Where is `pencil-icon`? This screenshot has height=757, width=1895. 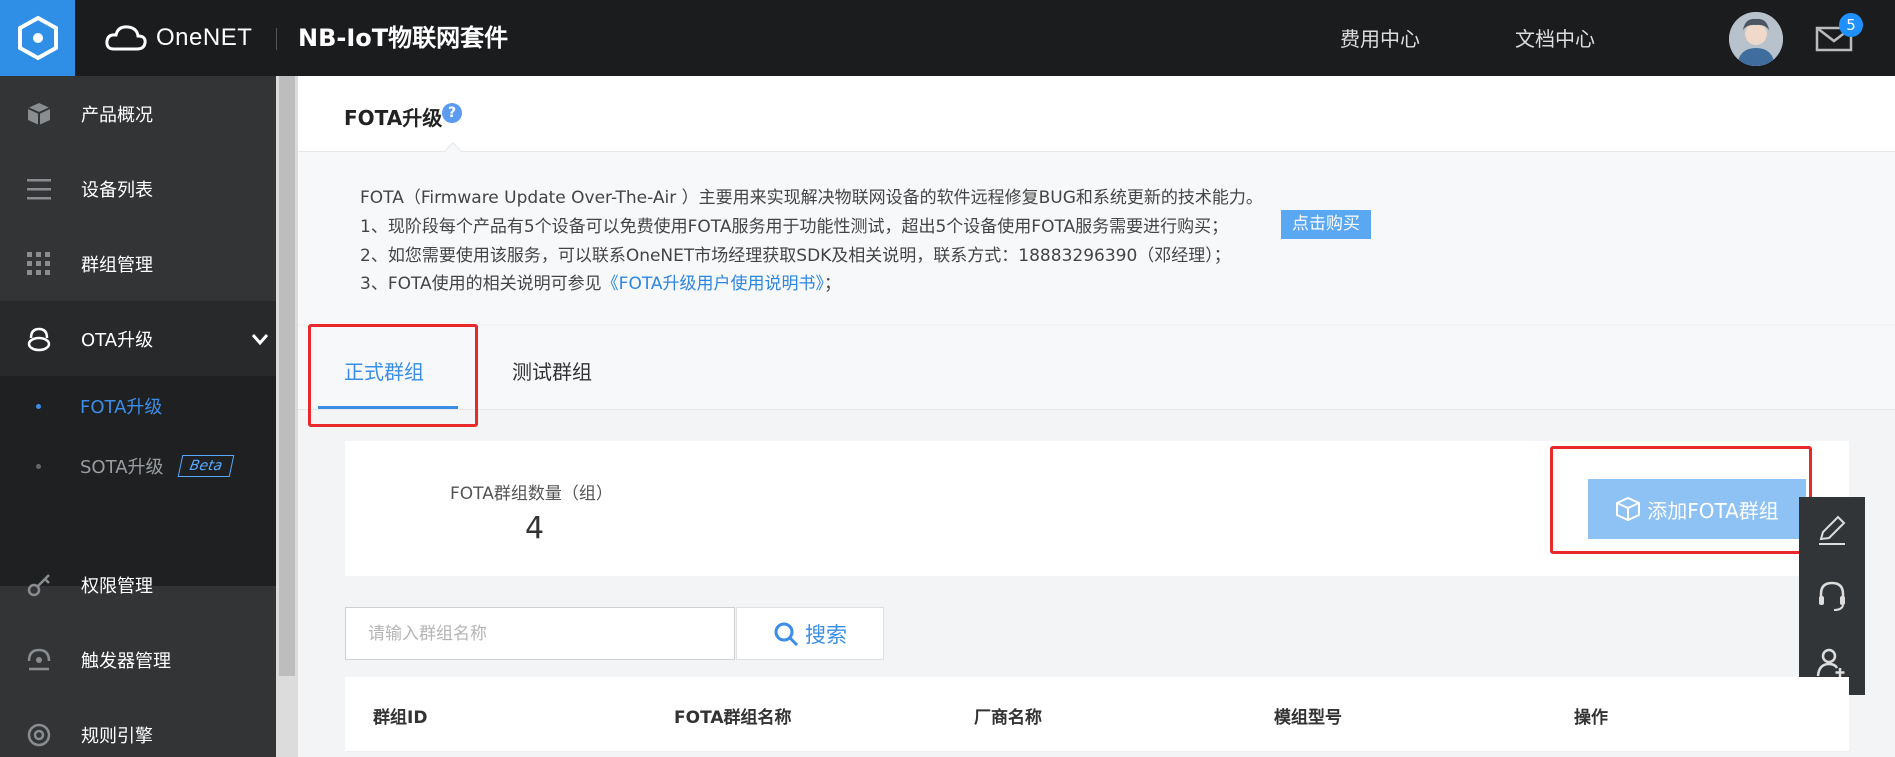 pencil-icon is located at coordinates (1832, 530).